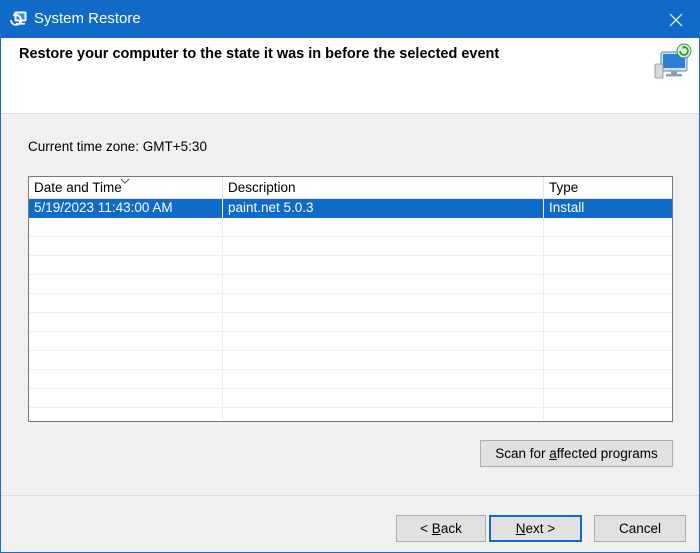 The width and height of the screenshot is (700, 553). Describe the element at coordinates (18, 18) in the screenshot. I see `system-restore-icon` at that location.